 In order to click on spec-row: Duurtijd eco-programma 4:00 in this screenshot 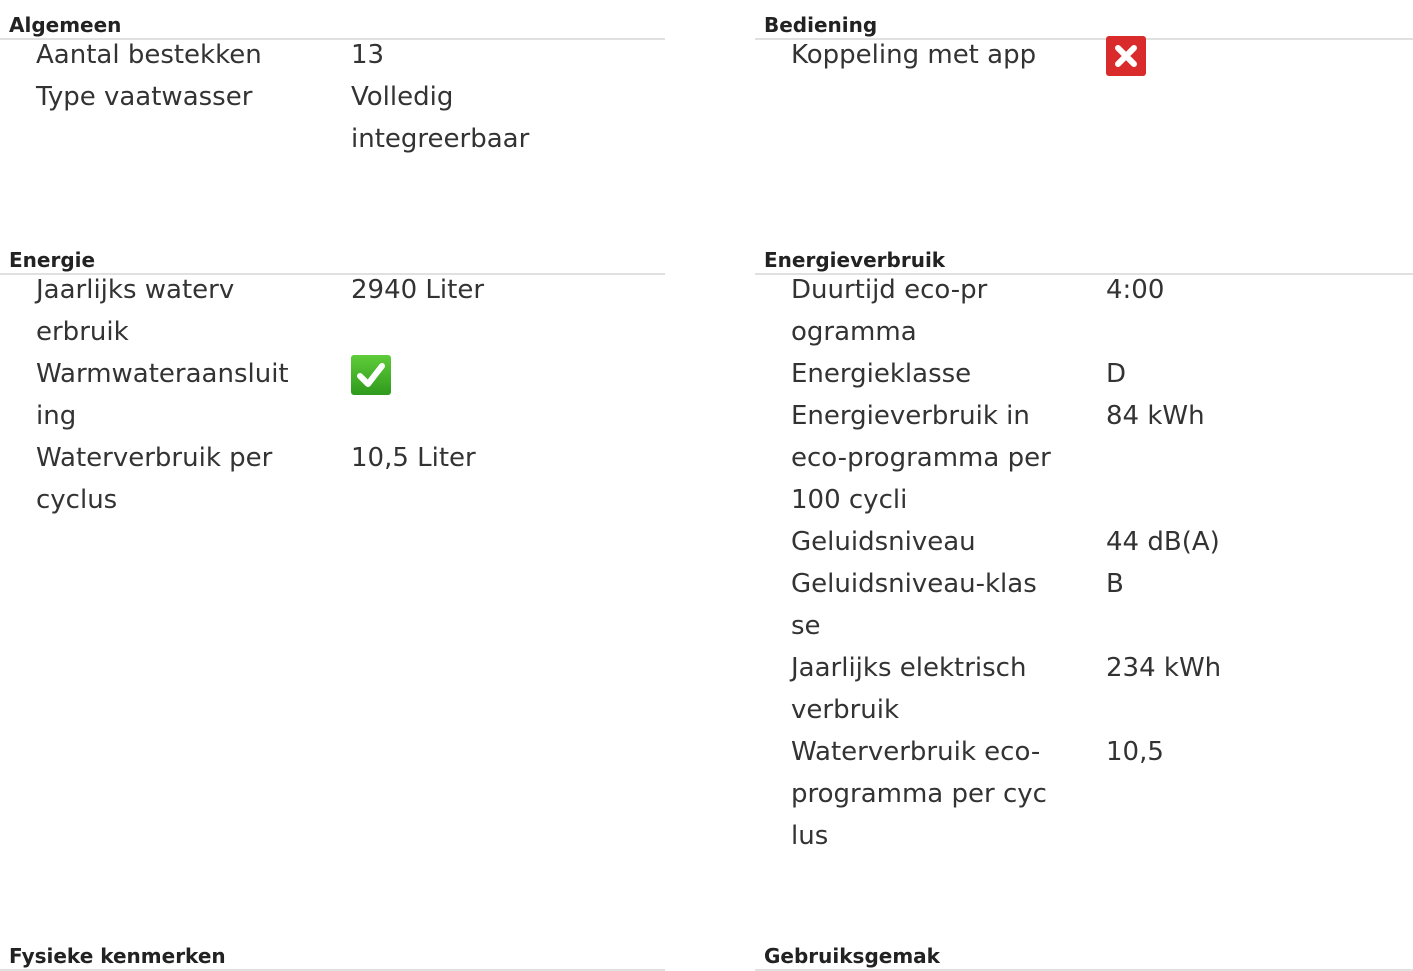, I will do `click(1084, 311)`.